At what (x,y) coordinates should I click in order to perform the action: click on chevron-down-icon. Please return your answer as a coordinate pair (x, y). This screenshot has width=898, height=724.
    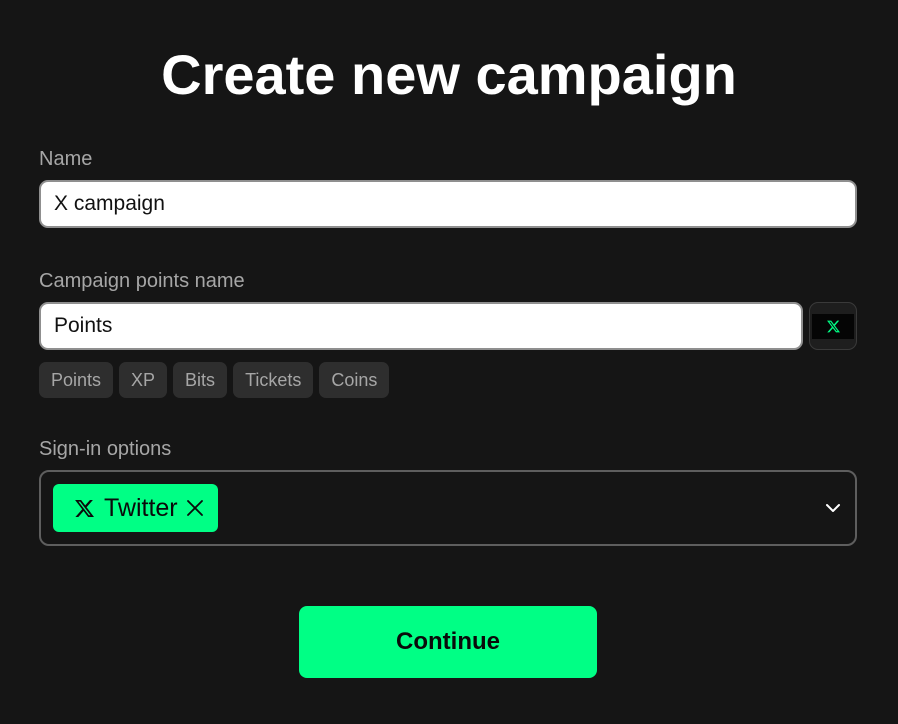
    Looking at the image, I should click on (833, 508).